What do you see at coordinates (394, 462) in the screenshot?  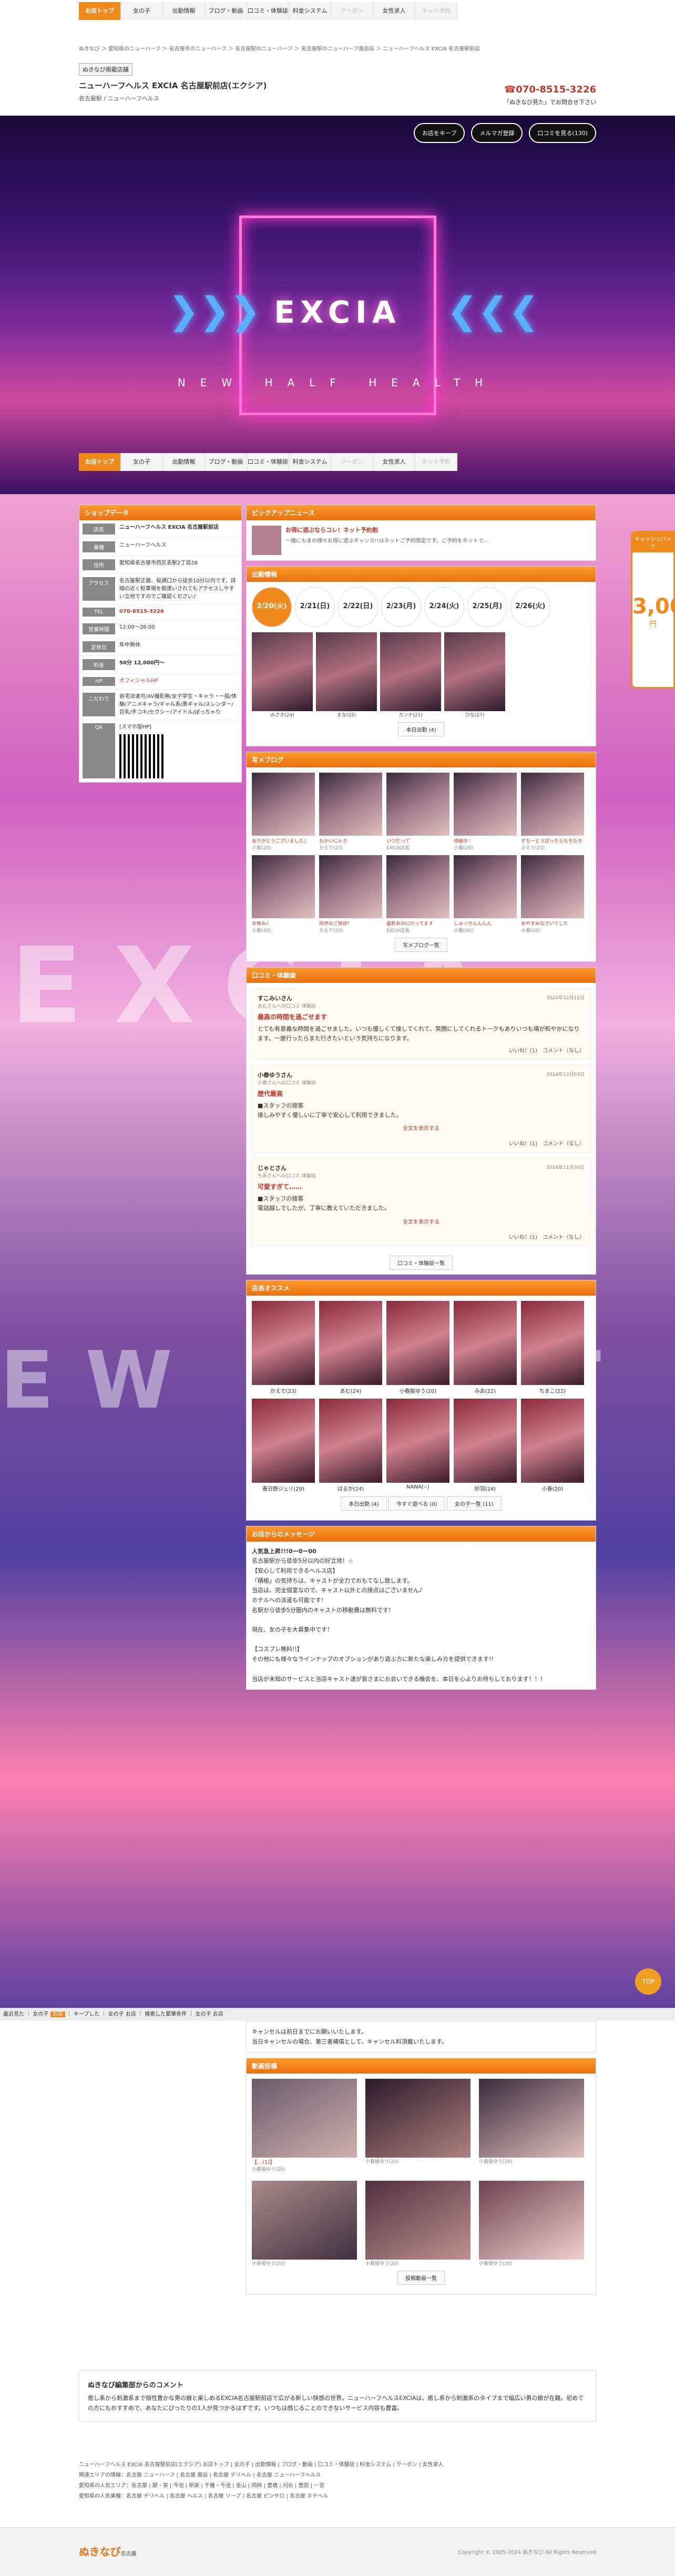 I see `nav2-recruit: 女性求人` at bounding box center [394, 462].